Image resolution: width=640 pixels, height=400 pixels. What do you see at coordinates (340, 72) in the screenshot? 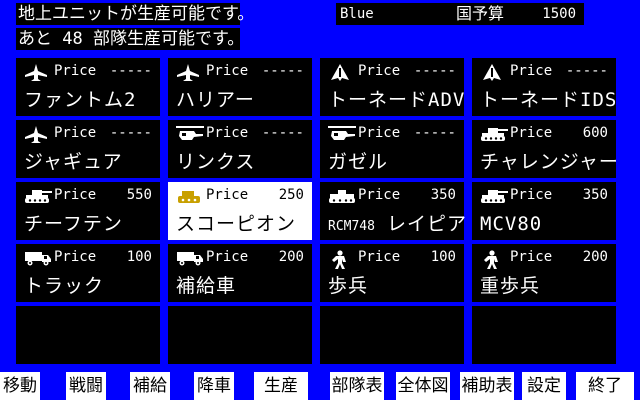
I see `delta-jet-icon` at bounding box center [340, 72].